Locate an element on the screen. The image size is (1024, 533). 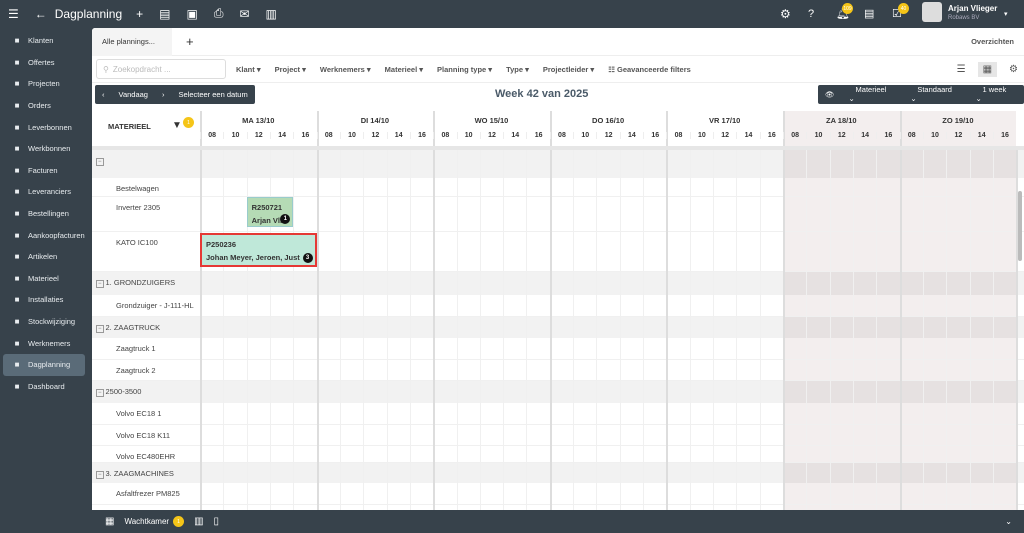
sidebar-item-aankoopfacturen: ■ Aankoopfacturen is located at coordinates (44, 235).